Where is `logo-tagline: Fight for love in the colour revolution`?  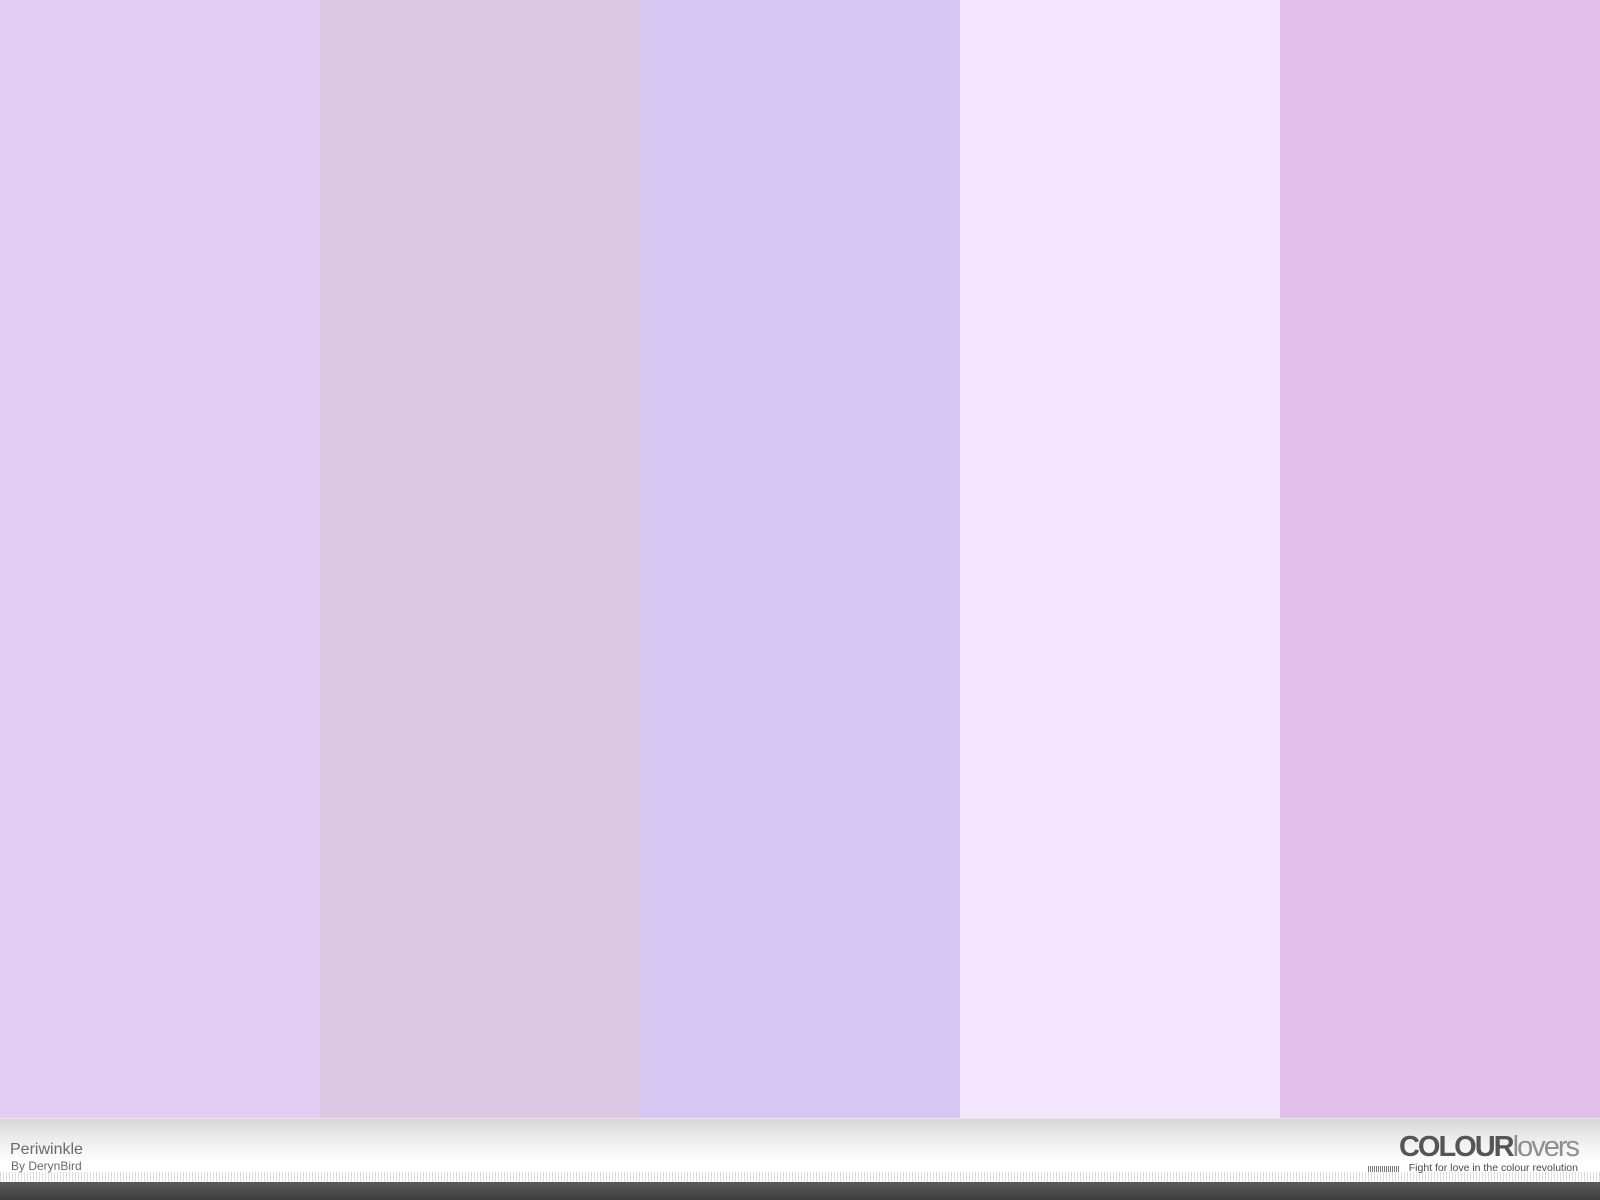
logo-tagline: Fight for love in the colour revolution is located at coordinates (1493, 1168).